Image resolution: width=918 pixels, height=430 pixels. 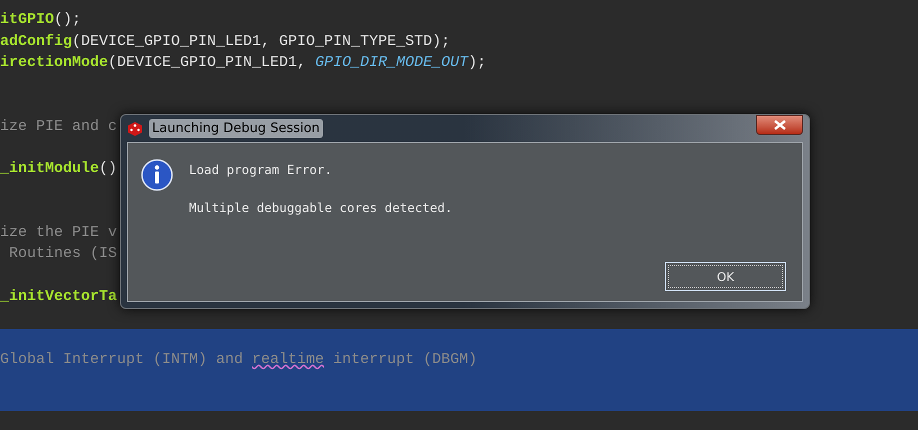 What do you see at coordinates (122, 360) in the screenshot?
I see `code-text: Global Interrupt (INTM) and` at bounding box center [122, 360].